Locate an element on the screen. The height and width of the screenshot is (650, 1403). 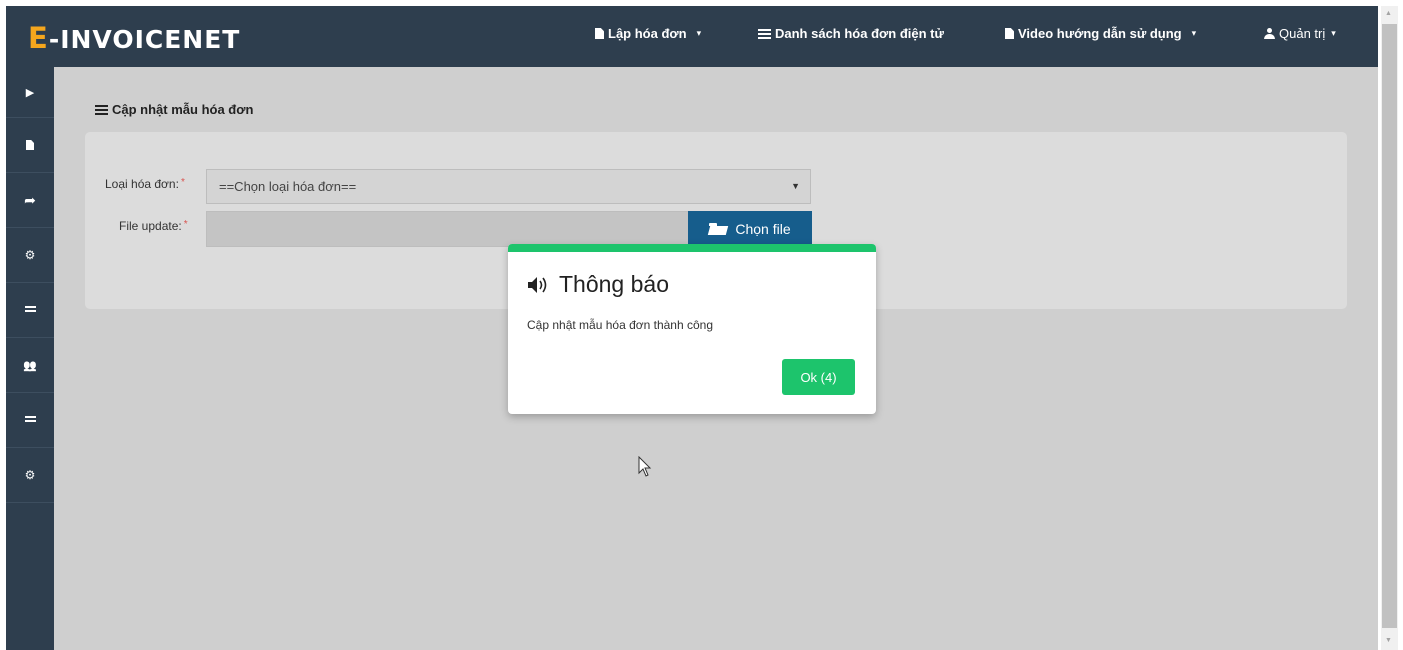
volume-icon is located at coordinates (537, 284).